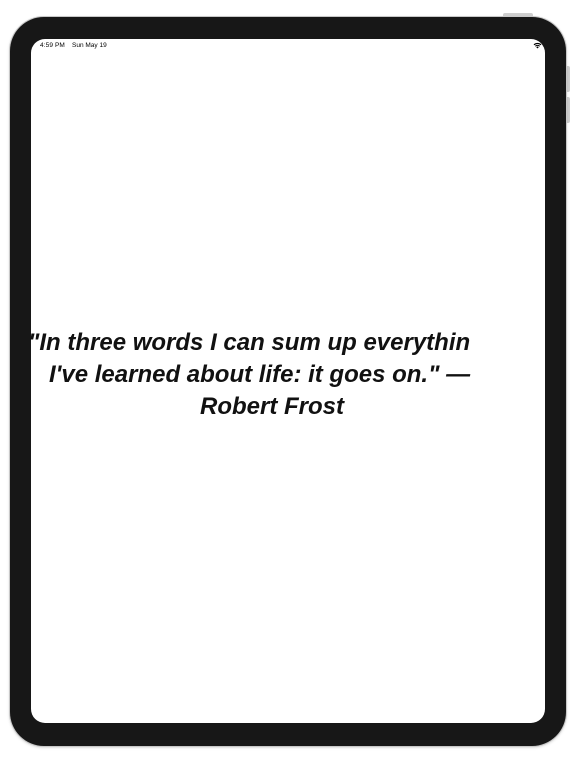  Describe the element at coordinates (537, 45) in the screenshot. I see `wifi-icon` at that location.